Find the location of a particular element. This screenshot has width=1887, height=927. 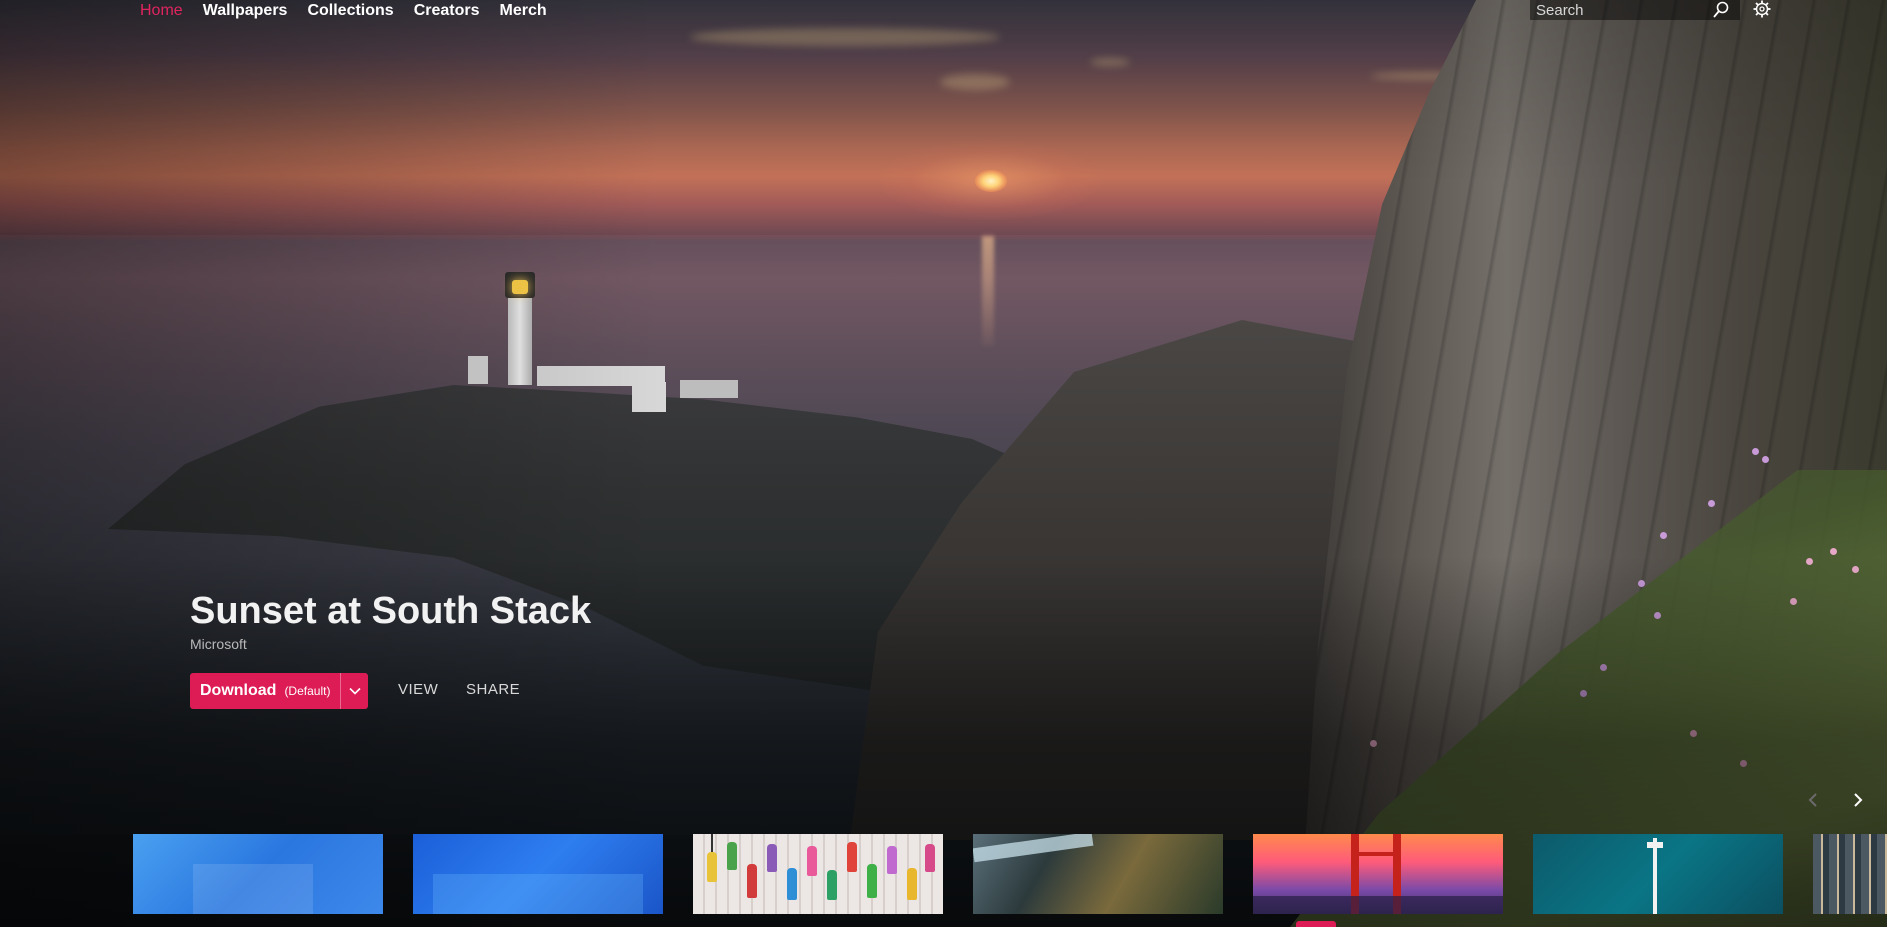

view-button: VIEW is located at coordinates (418, 689).